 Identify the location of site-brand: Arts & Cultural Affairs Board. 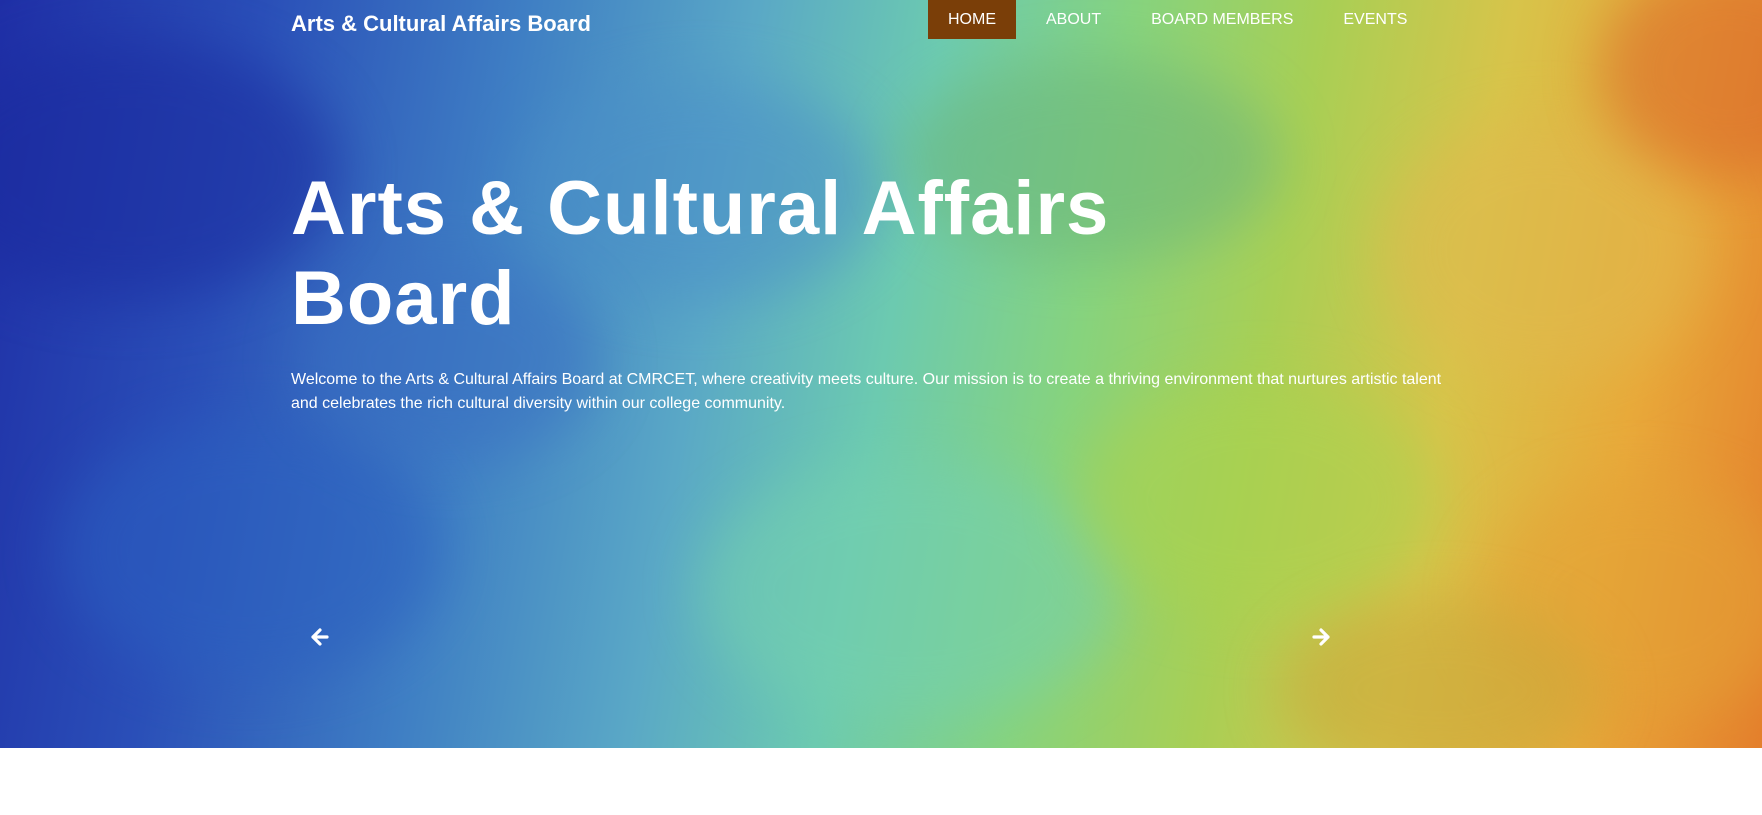
(441, 24).